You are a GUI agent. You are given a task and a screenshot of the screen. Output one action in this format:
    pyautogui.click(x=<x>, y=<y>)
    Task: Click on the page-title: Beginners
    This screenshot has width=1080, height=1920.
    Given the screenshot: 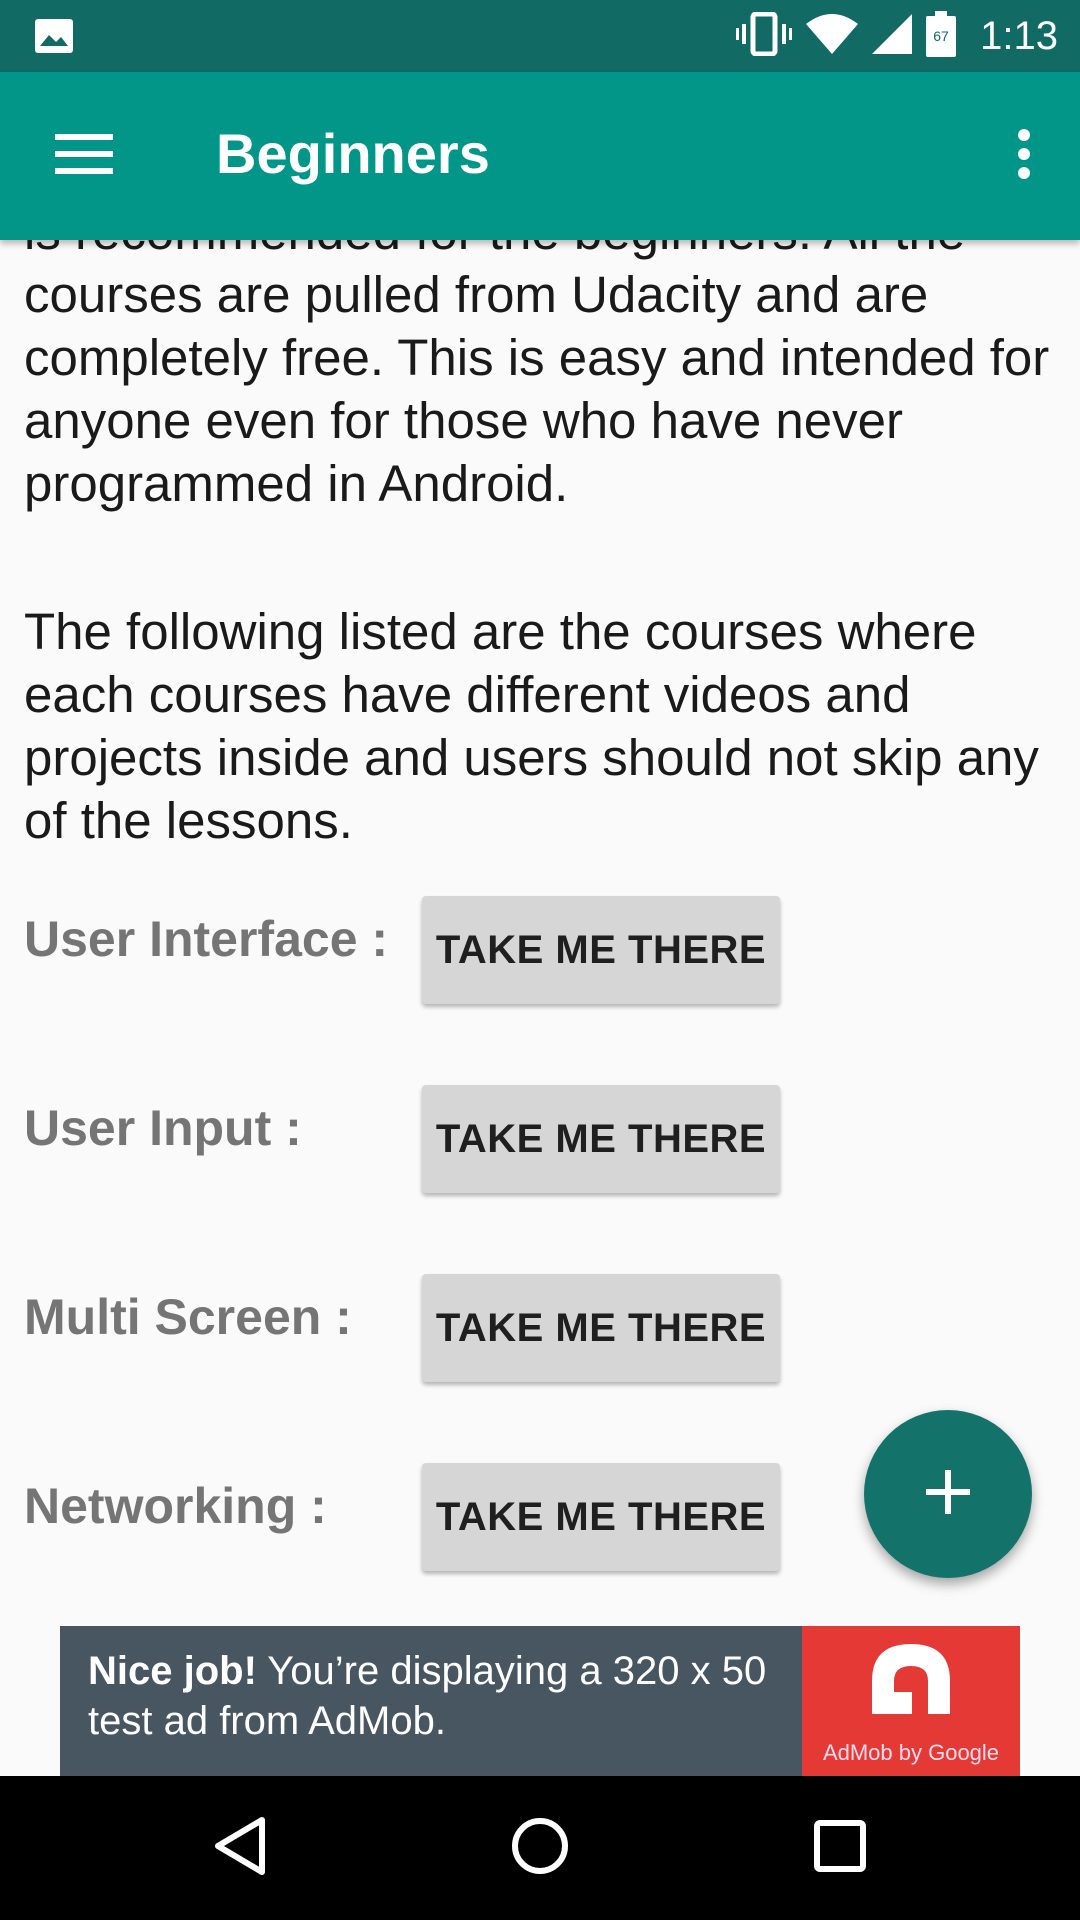 What is the action you would take?
    pyautogui.click(x=353, y=153)
    